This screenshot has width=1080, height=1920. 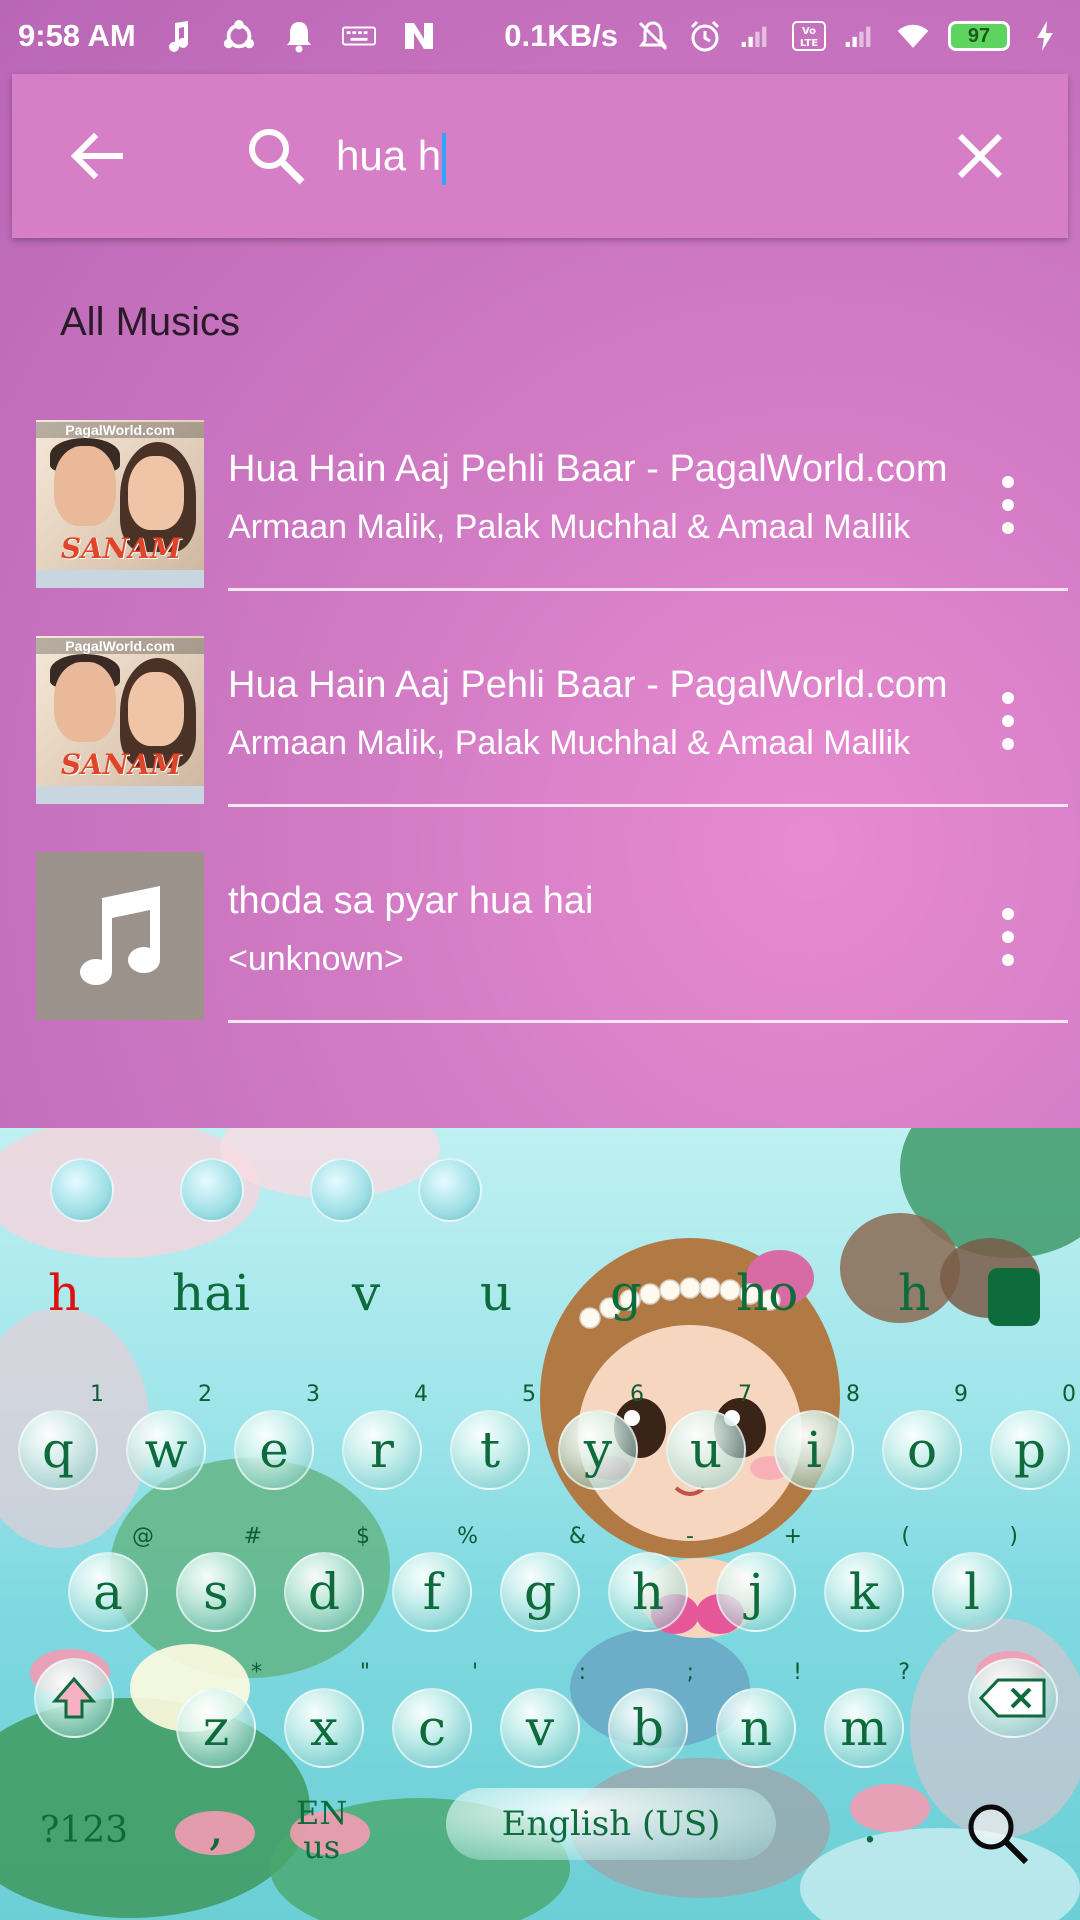 What do you see at coordinates (756, 1728) in the screenshot?
I see `key-letter: n` at bounding box center [756, 1728].